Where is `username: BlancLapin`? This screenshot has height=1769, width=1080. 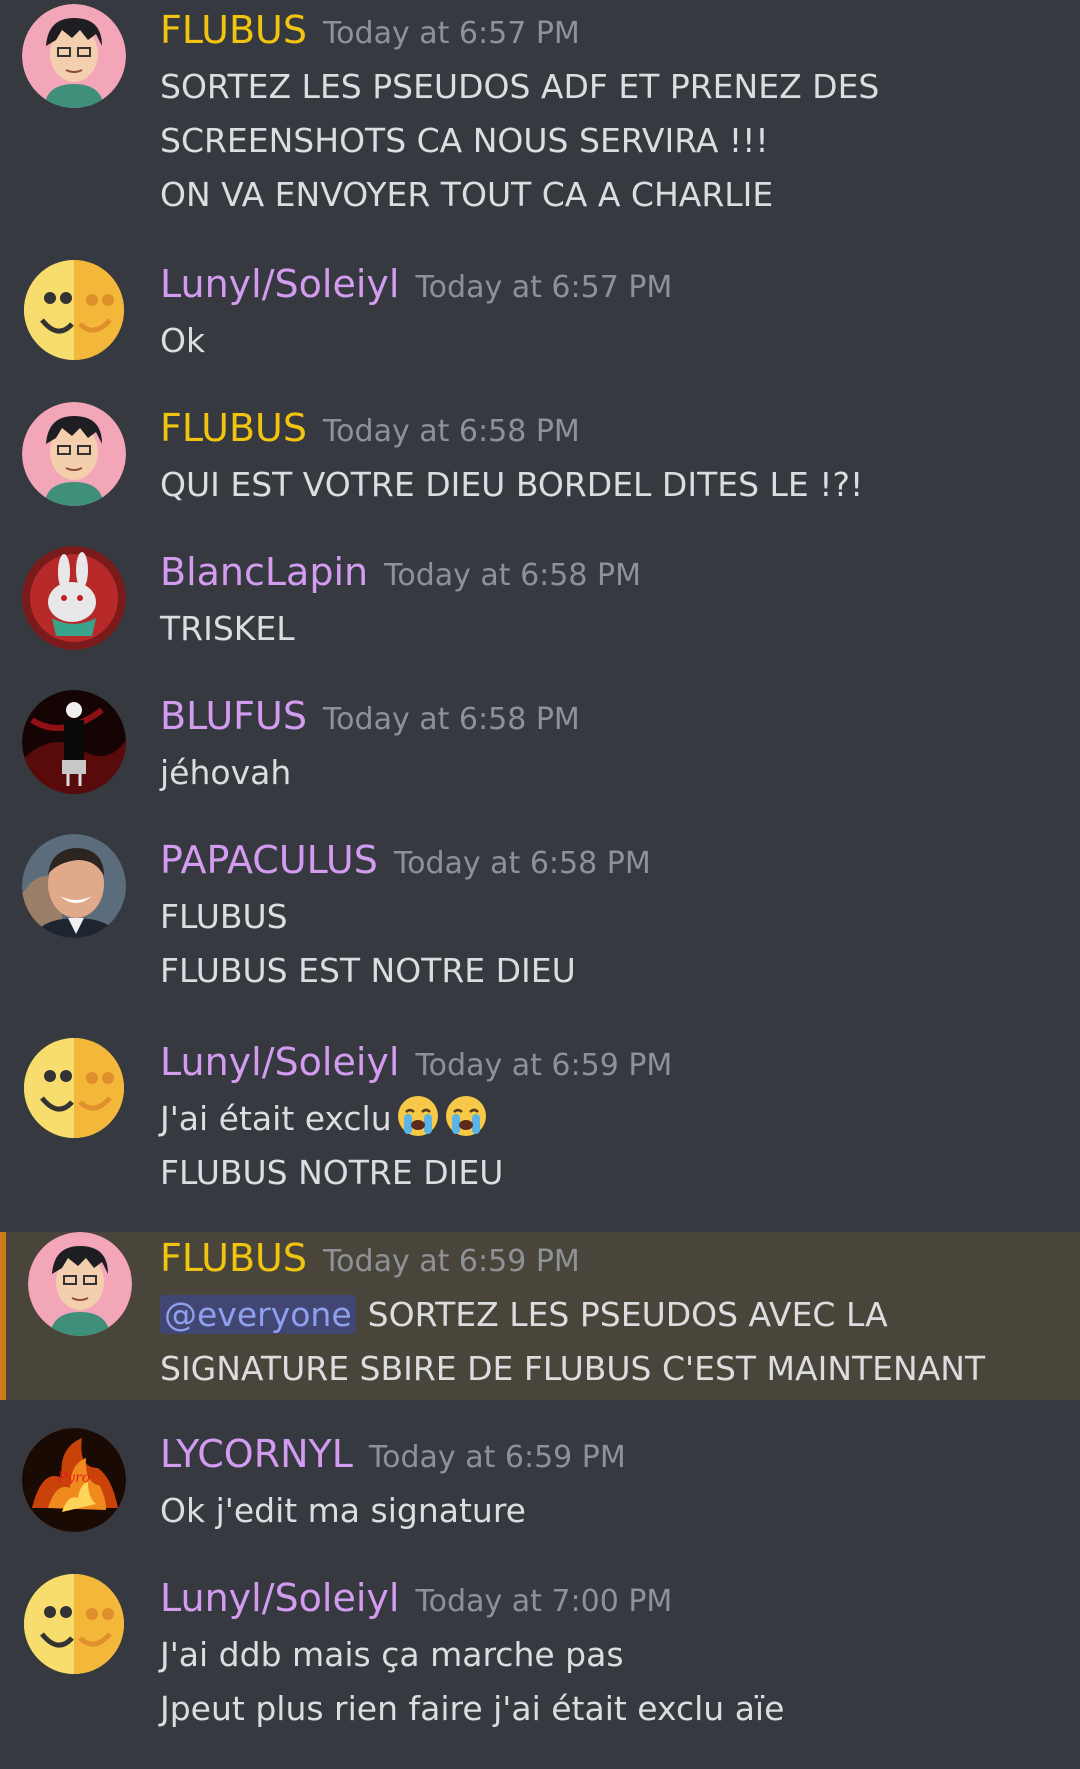 username: BlancLapin is located at coordinates (264, 572).